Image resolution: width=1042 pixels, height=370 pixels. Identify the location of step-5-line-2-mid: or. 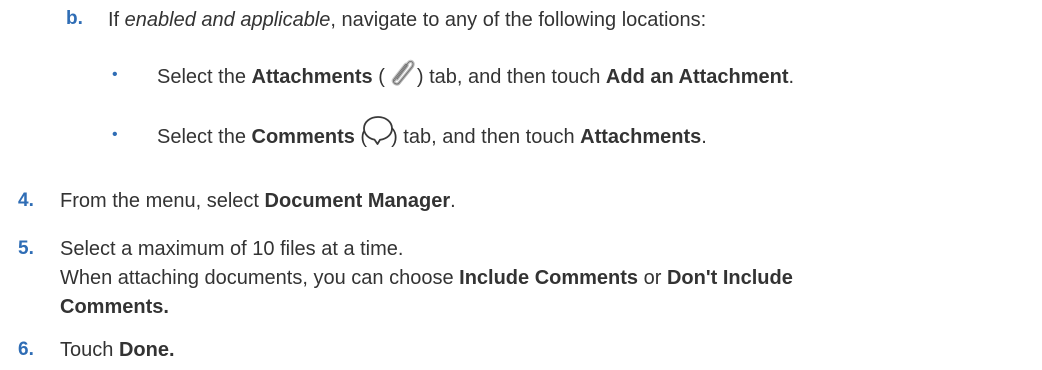
(652, 278).